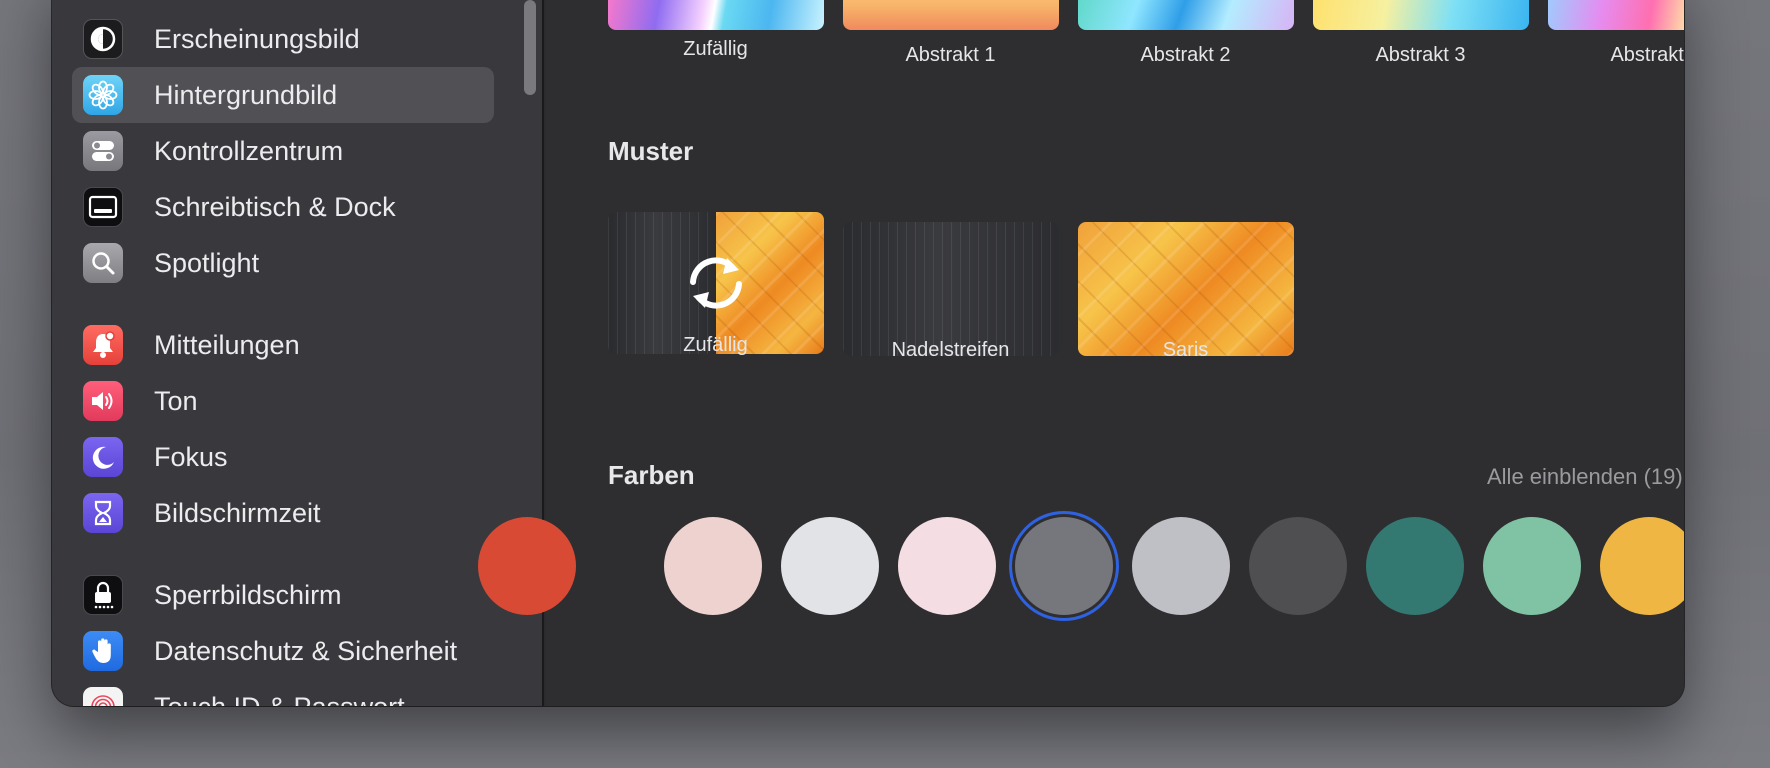  What do you see at coordinates (103, 207) in the screenshot?
I see `desktop-dock-icon` at bounding box center [103, 207].